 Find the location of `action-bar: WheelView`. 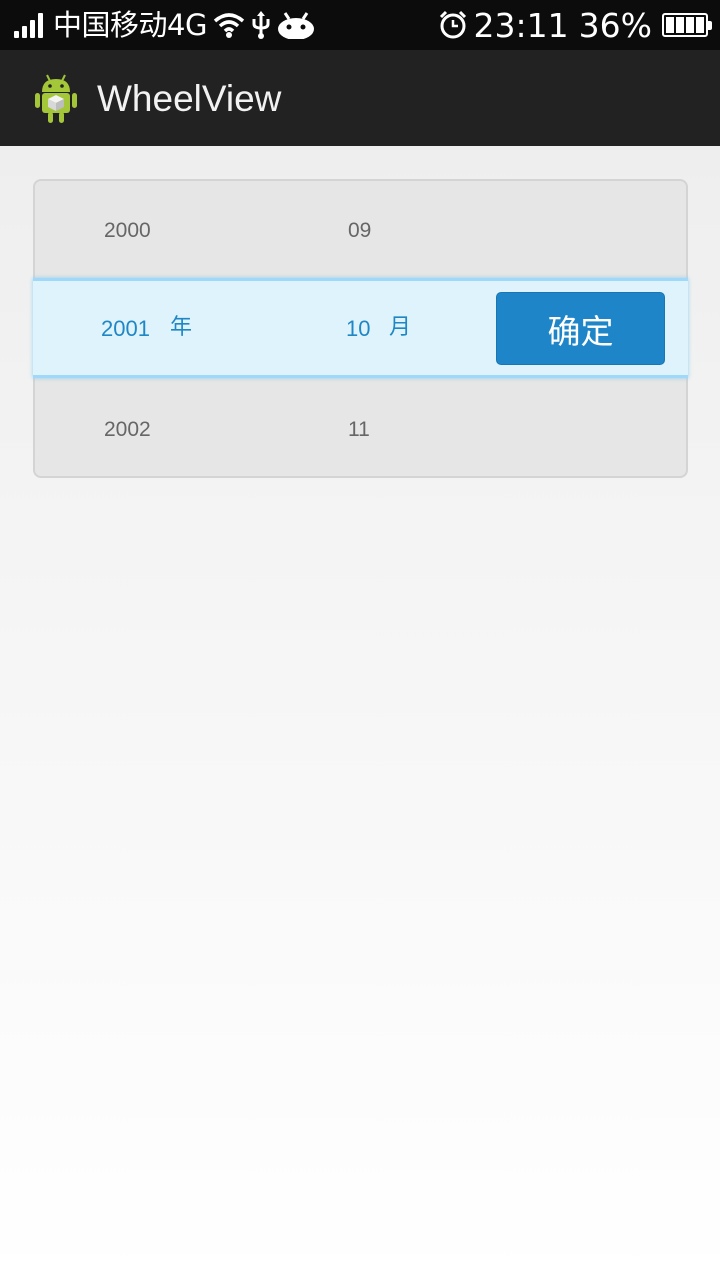

action-bar: WheelView is located at coordinates (360, 98).